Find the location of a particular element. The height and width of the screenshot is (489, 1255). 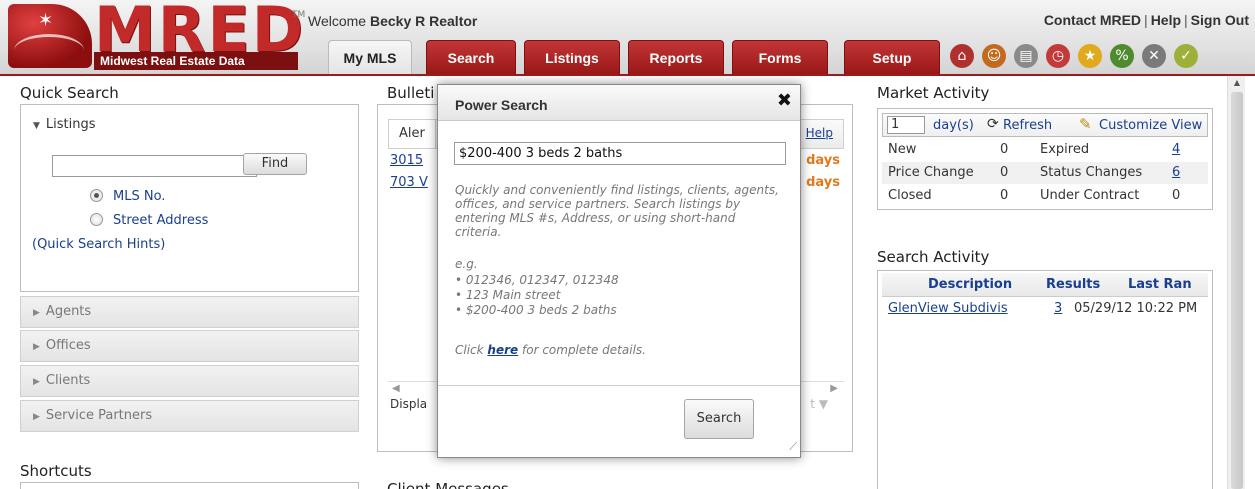

market-value-link: 4 is located at coordinates (1176, 149).